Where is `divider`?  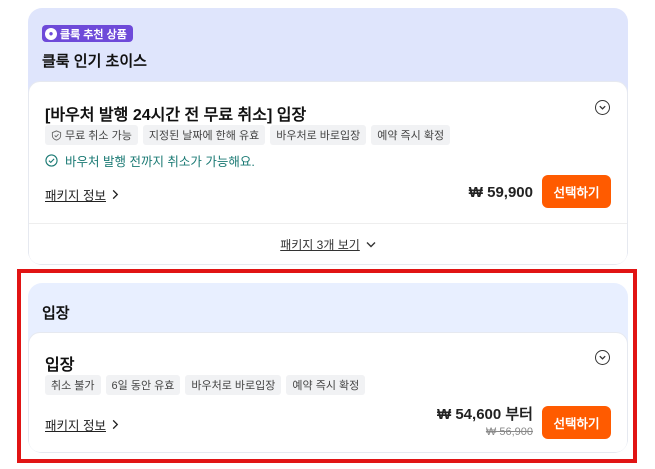
divider is located at coordinates (328, 223).